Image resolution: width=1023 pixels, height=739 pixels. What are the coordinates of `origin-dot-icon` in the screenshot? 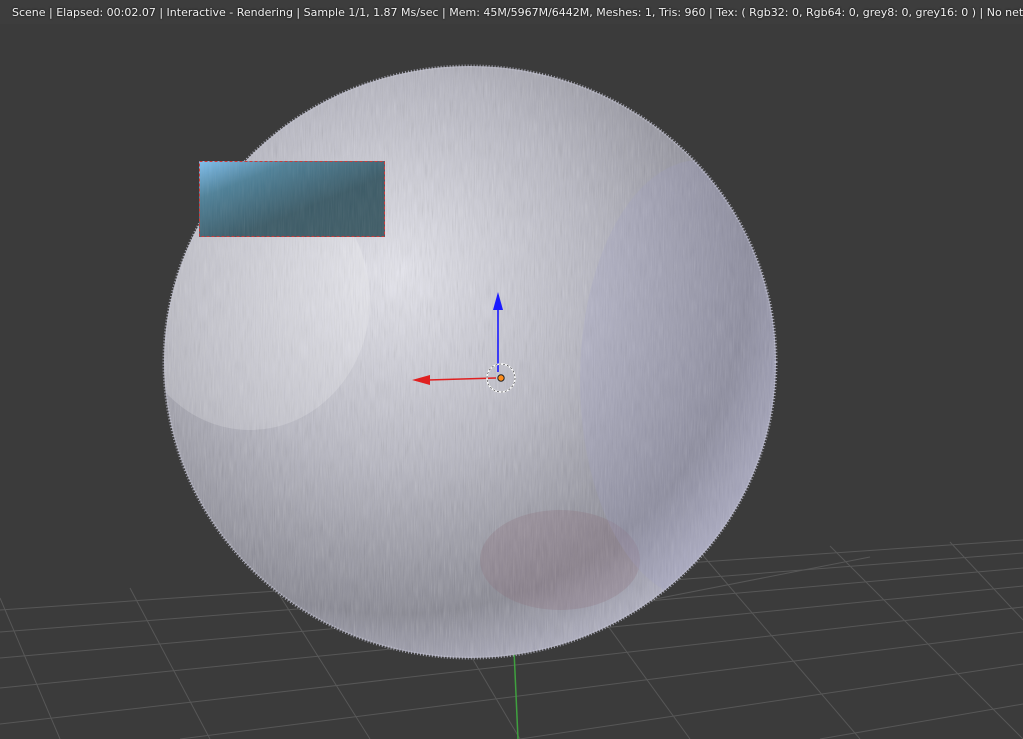 It's located at (501, 378).